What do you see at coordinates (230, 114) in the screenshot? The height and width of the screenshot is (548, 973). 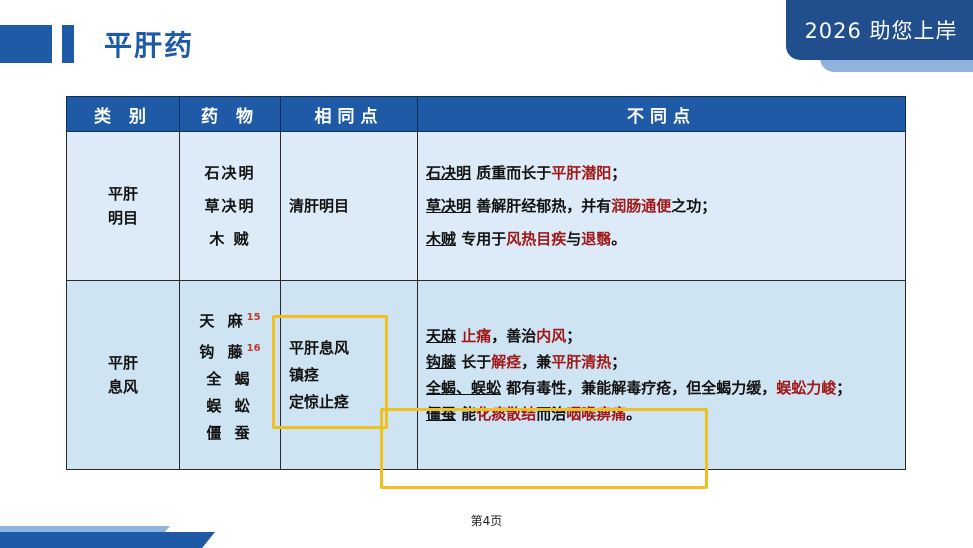 I see `header-drugs: 药 物` at bounding box center [230, 114].